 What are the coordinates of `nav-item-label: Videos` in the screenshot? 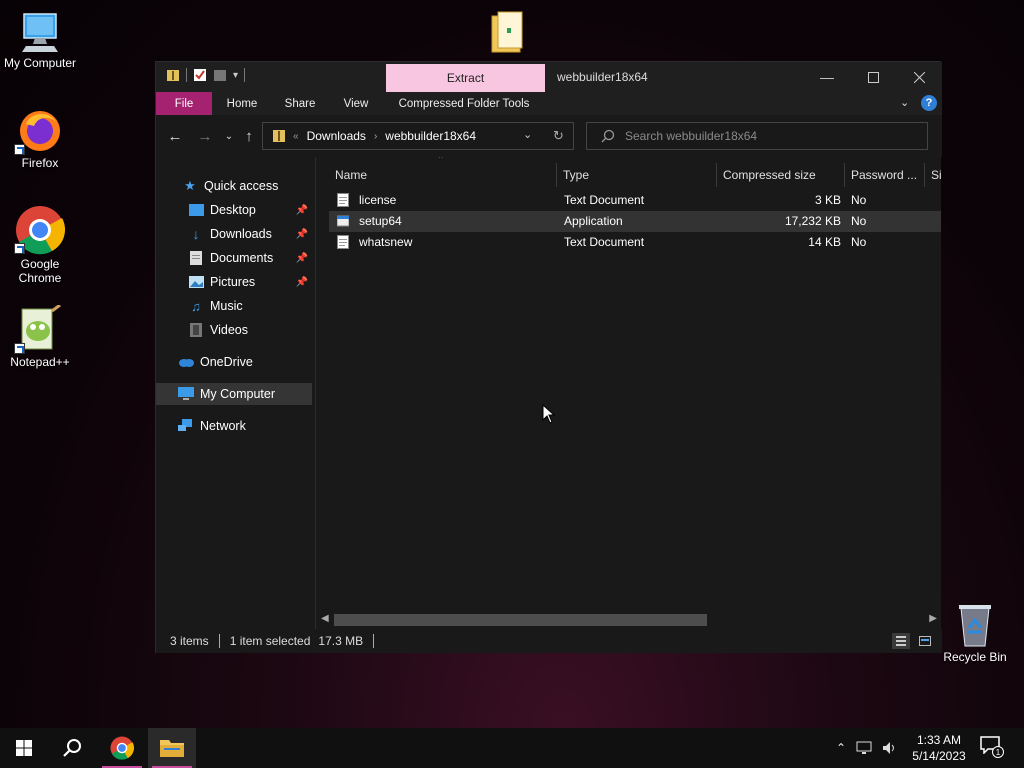 It's located at (229, 330).